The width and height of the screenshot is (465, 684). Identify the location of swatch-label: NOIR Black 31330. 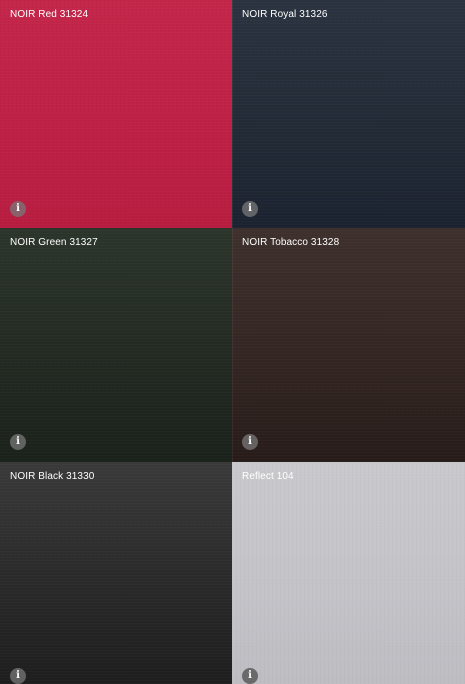
(52, 476).